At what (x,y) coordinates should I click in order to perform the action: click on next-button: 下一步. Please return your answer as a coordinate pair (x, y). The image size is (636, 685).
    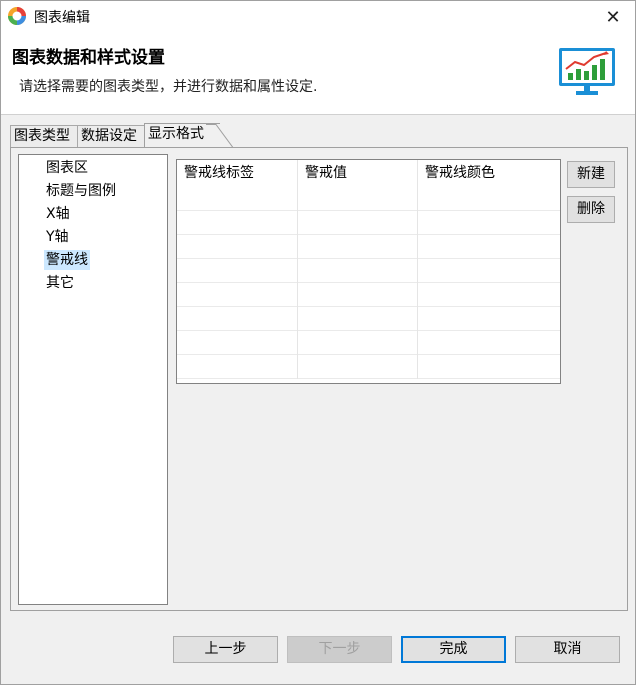
    Looking at the image, I should click on (339, 649).